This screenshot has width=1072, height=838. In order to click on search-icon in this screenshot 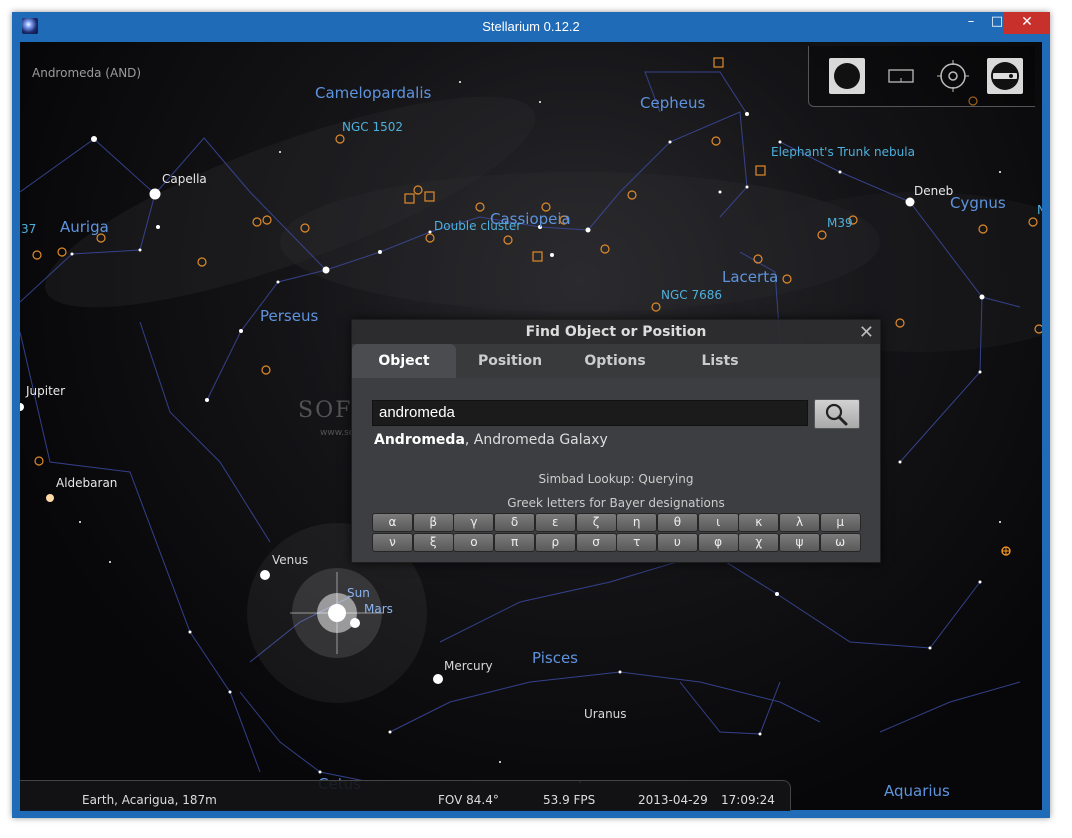, I will do `click(836, 414)`.